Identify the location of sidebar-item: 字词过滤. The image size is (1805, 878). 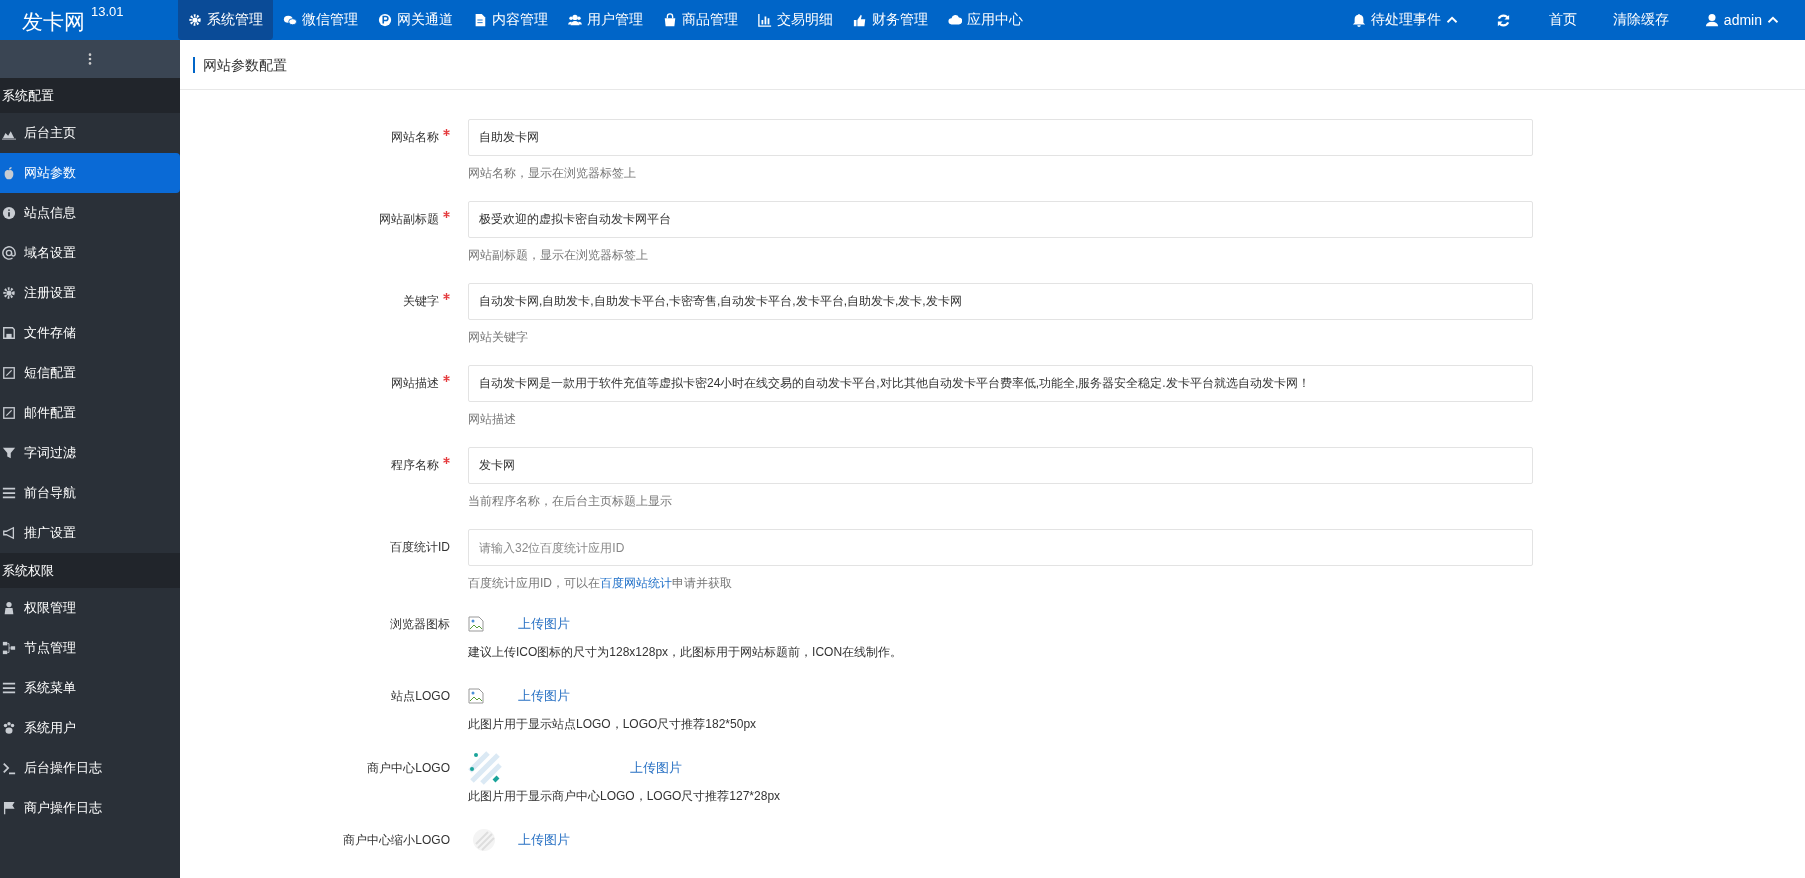
(90, 453).